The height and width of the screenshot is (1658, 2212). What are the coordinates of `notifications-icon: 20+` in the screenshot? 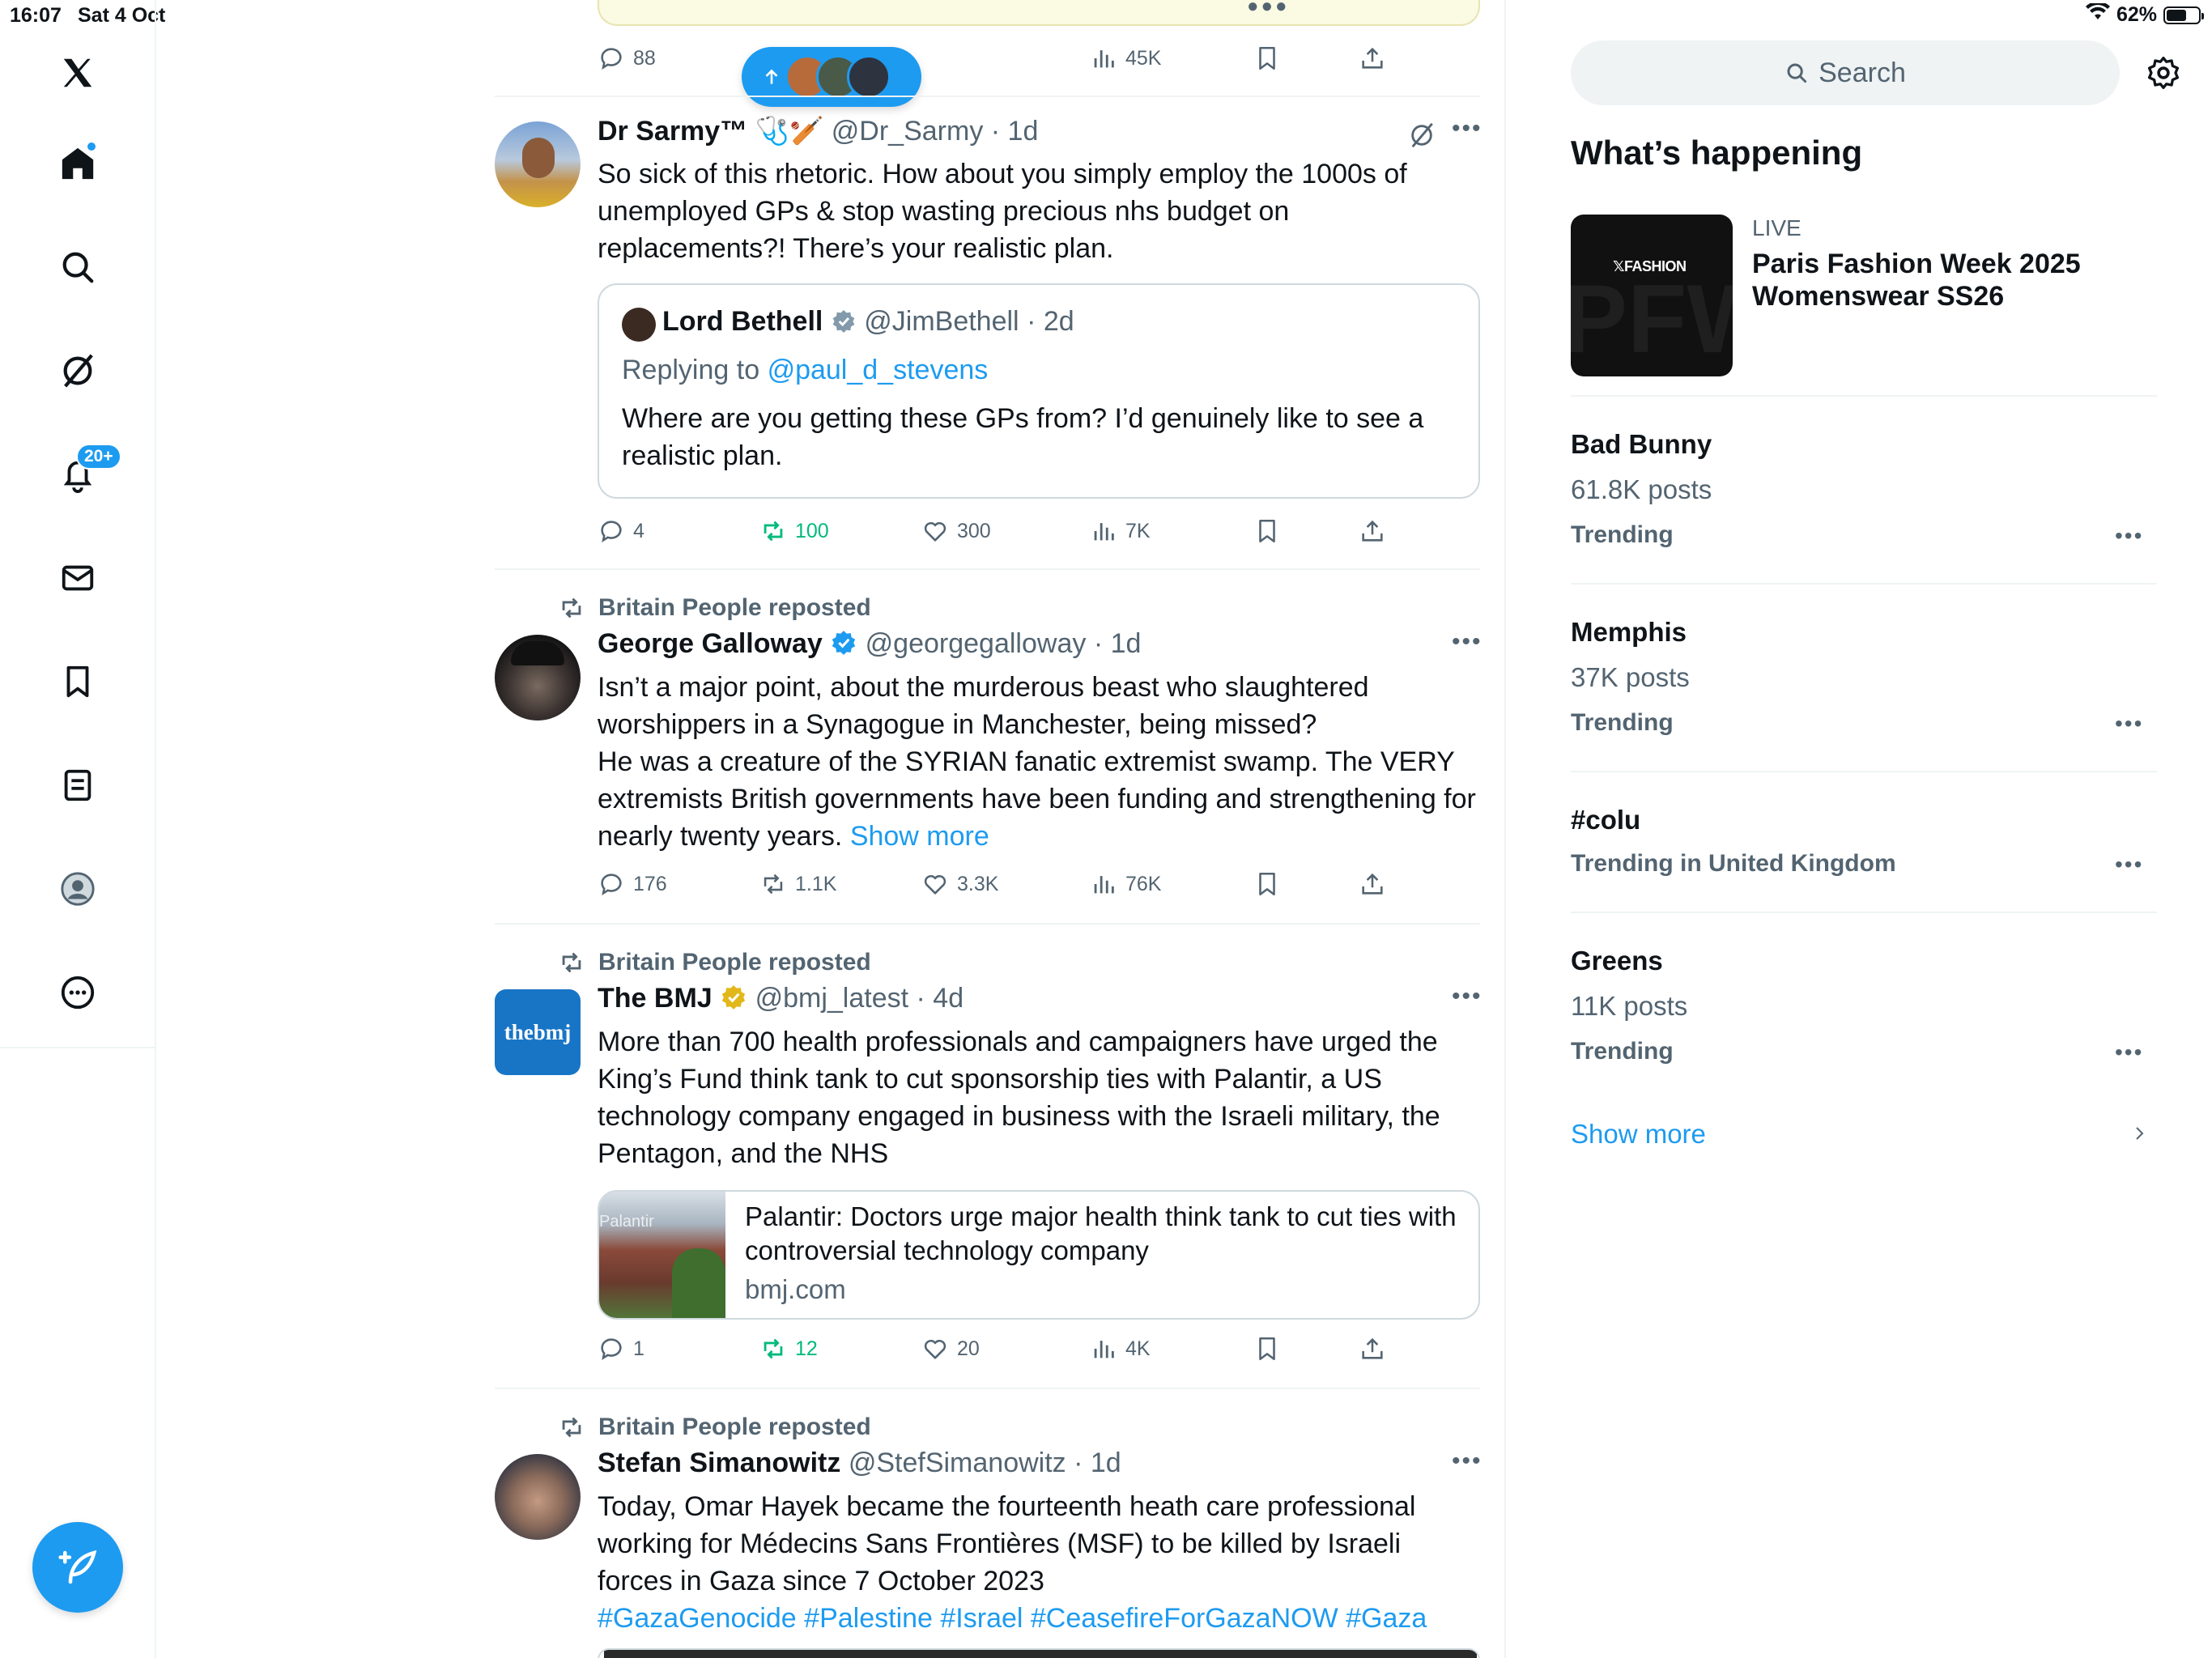 It's located at (87, 471).